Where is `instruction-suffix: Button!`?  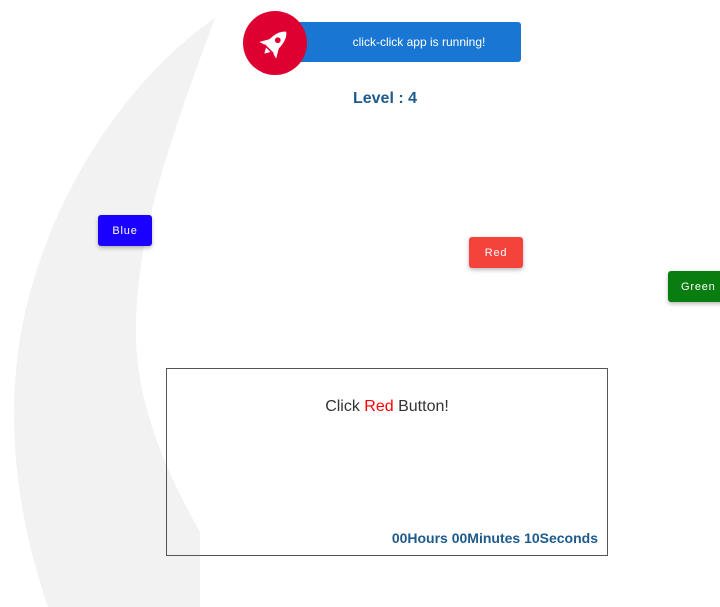 instruction-suffix: Button! is located at coordinates (421, 406).